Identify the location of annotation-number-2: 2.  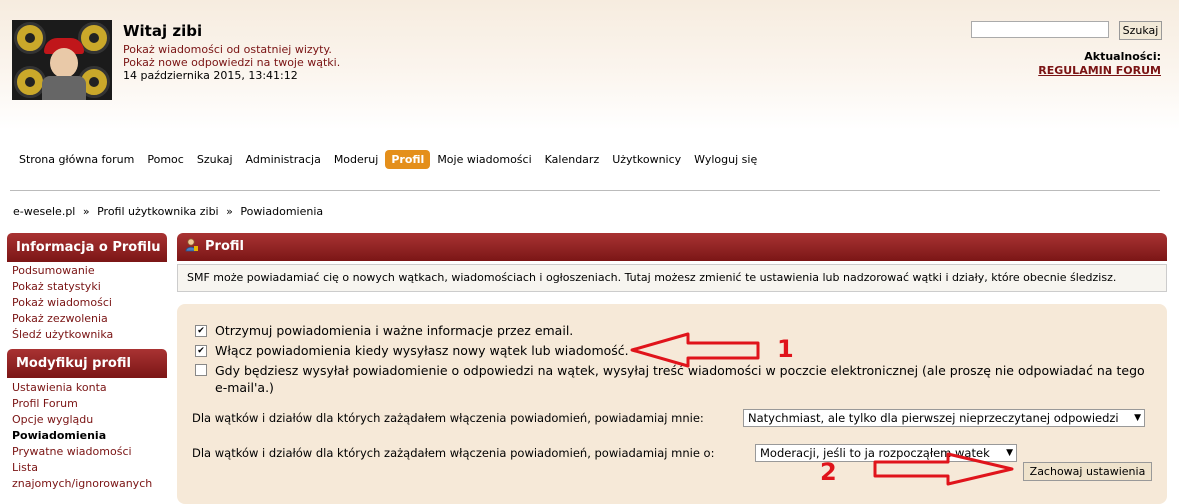
(828, 472).